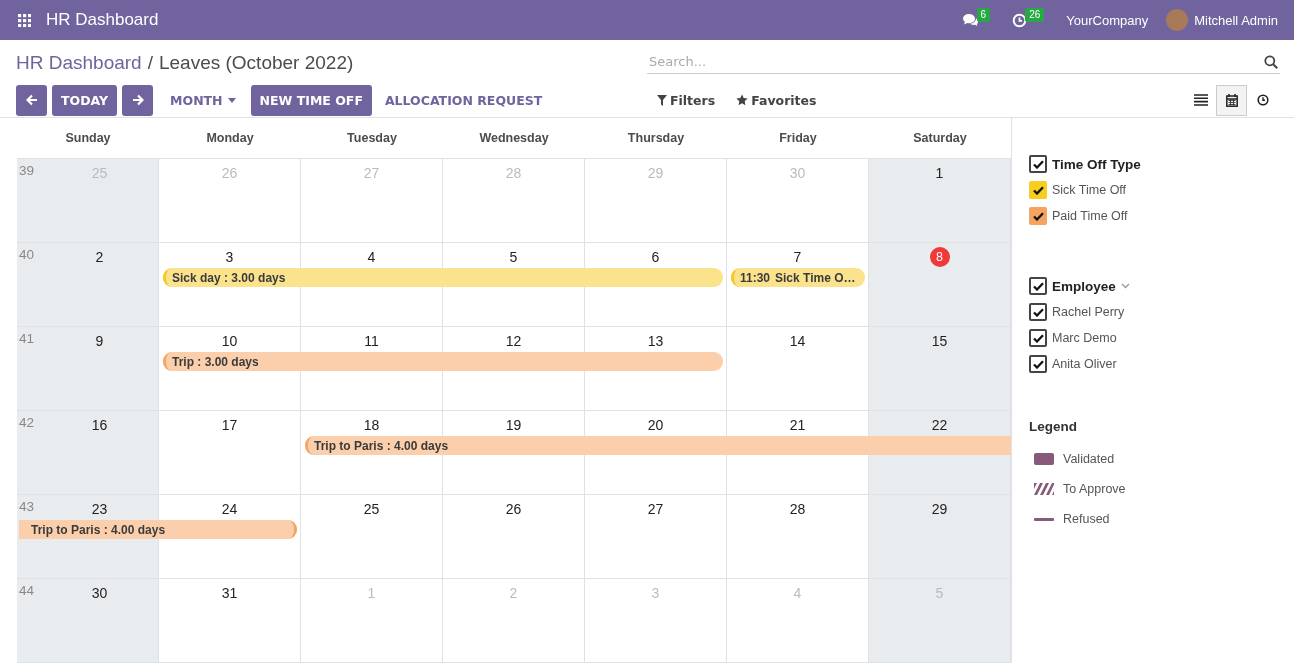  I want to click on arrow-left-icon, so click(31, 100).